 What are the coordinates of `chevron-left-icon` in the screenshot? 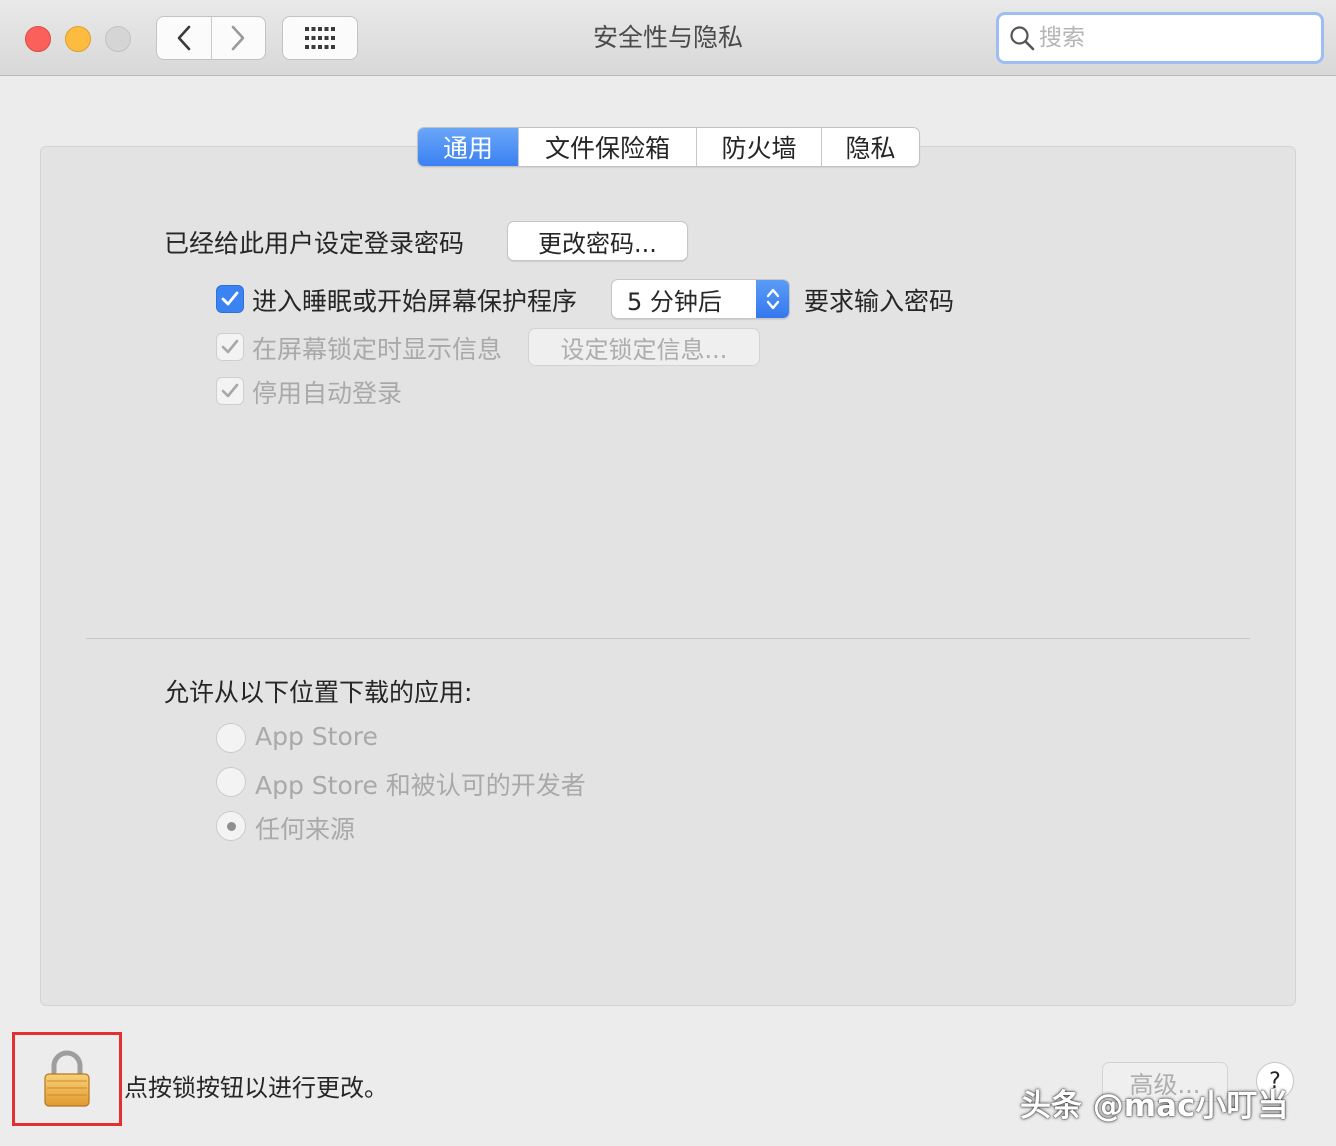 It's located at (184, 38).